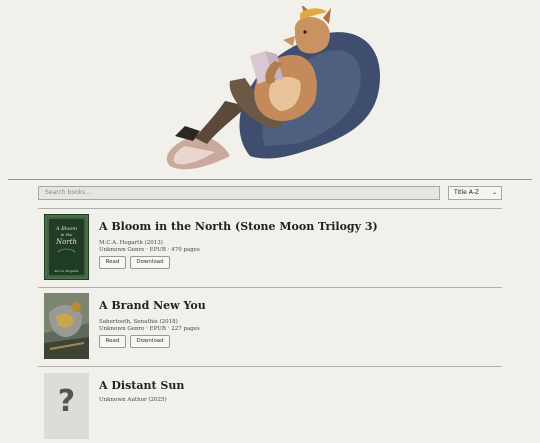 Image resolution: width=540 pixels, height=443 pixels. What do you see at coordinates (131, 243) in the screenshot?
I see `book-author-year: M.C.A. Hogarth (2013)` at bounding box center [131, 243].